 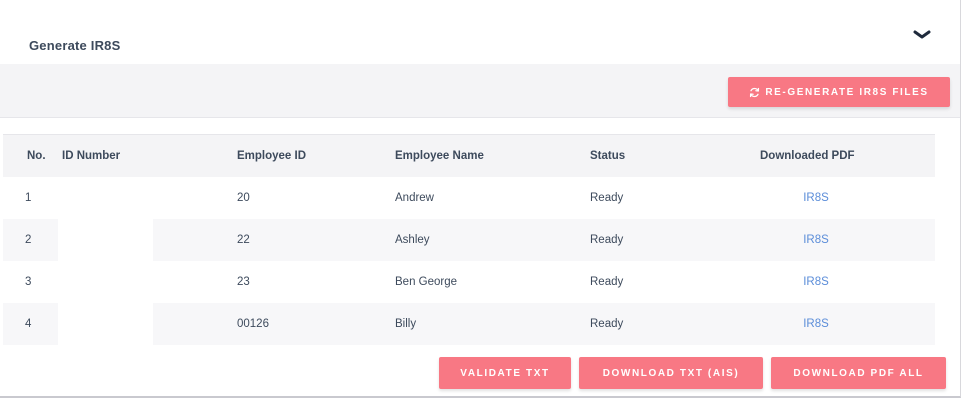 What do you see at coordinates (414, 198) in the screenshot?
I see `row-employee-name: Andrew` at bounding box center [414, 198].